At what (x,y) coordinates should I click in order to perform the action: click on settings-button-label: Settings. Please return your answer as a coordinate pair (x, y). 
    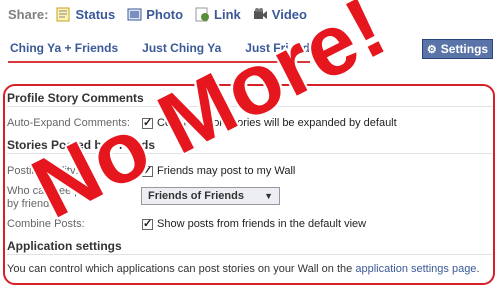
    Looking at the image, I should click on (464, 49).